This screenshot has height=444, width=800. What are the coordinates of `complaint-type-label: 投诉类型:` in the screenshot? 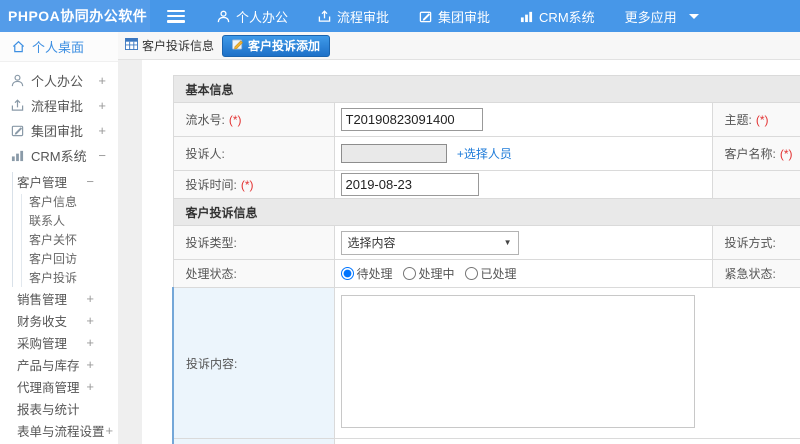 It's located at (253, 242).